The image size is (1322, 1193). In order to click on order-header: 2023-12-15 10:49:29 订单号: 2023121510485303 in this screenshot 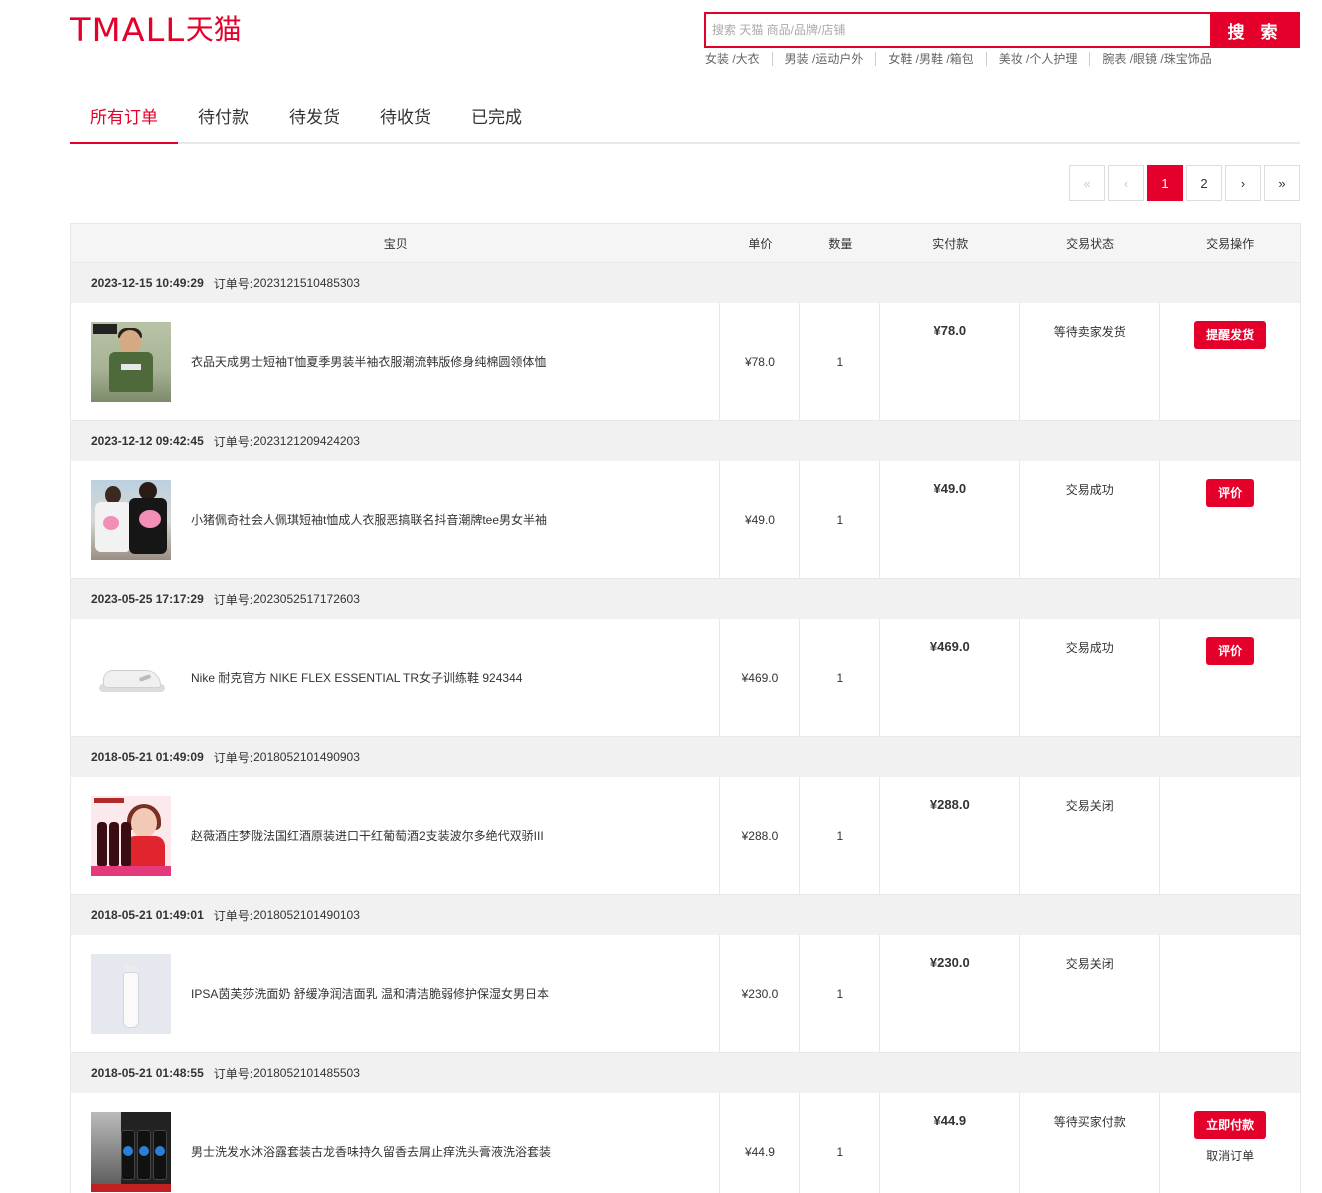, I will do `click(685, 283)`.